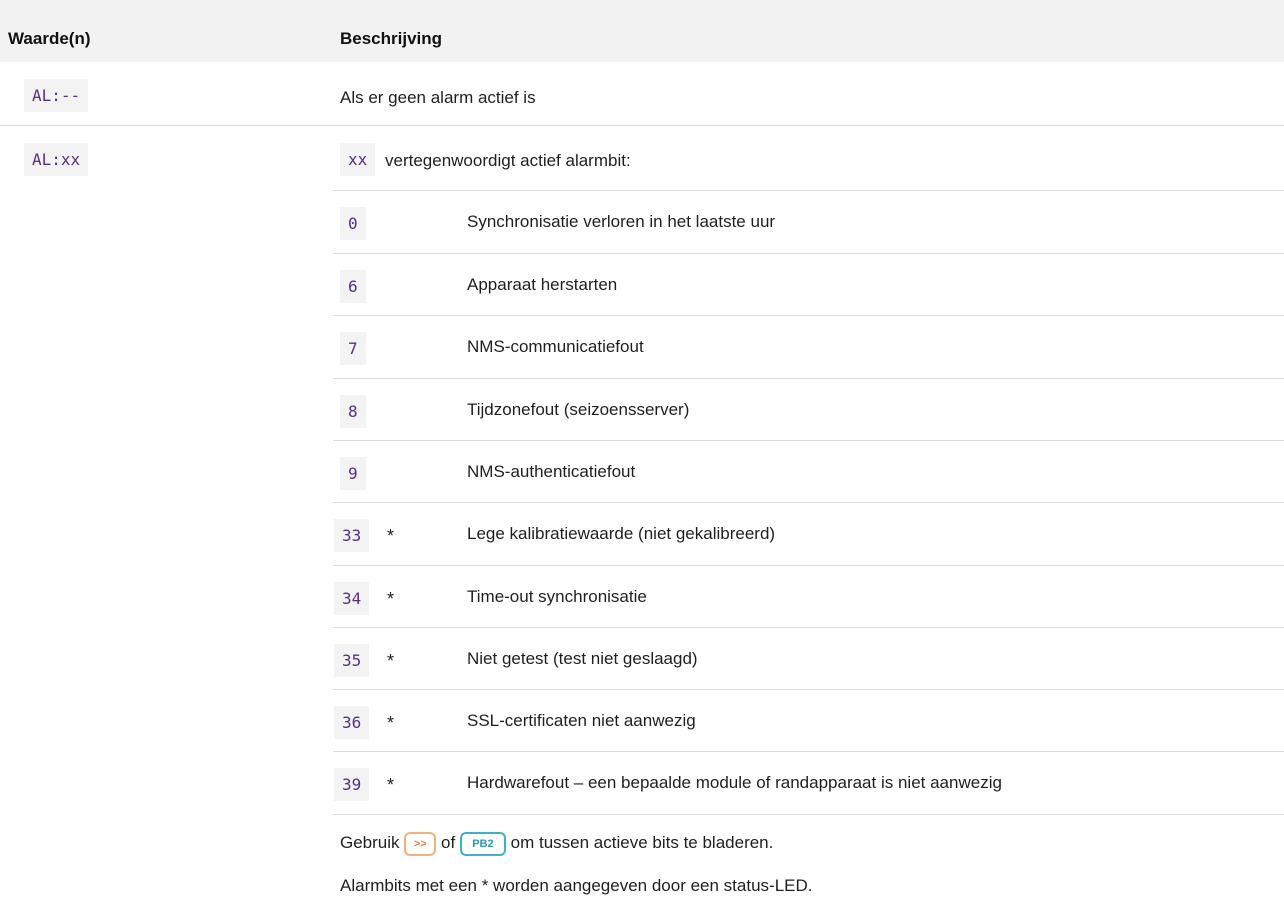  I want to click on alarm-bit-description: SSL-certificaten niet aanwezig, so click(581, 720).